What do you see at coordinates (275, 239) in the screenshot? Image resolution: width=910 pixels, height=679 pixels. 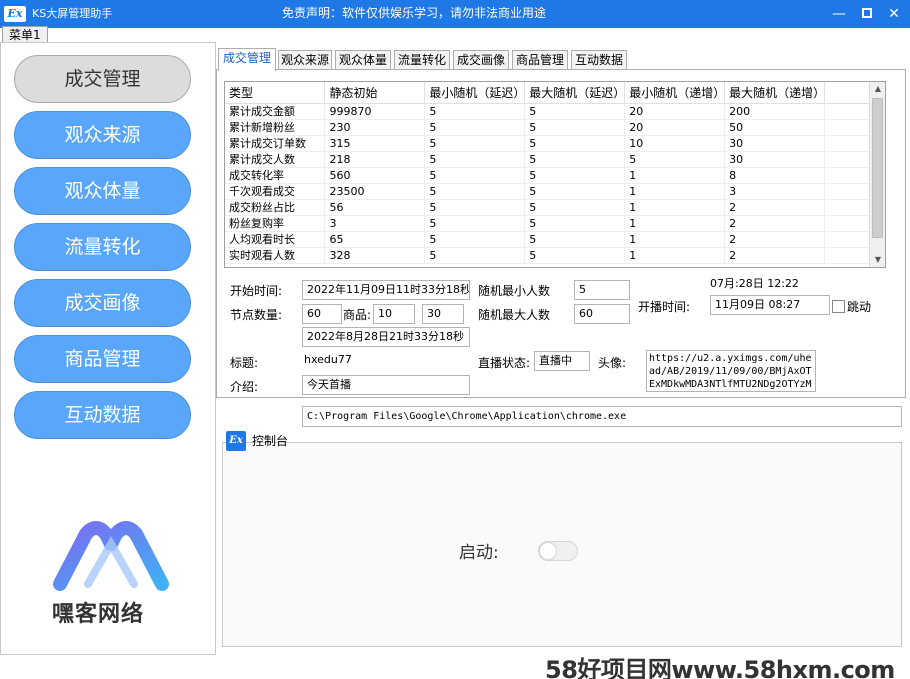 I see `grid-cell: 人均观看时长` at bounding box center [275, 239].